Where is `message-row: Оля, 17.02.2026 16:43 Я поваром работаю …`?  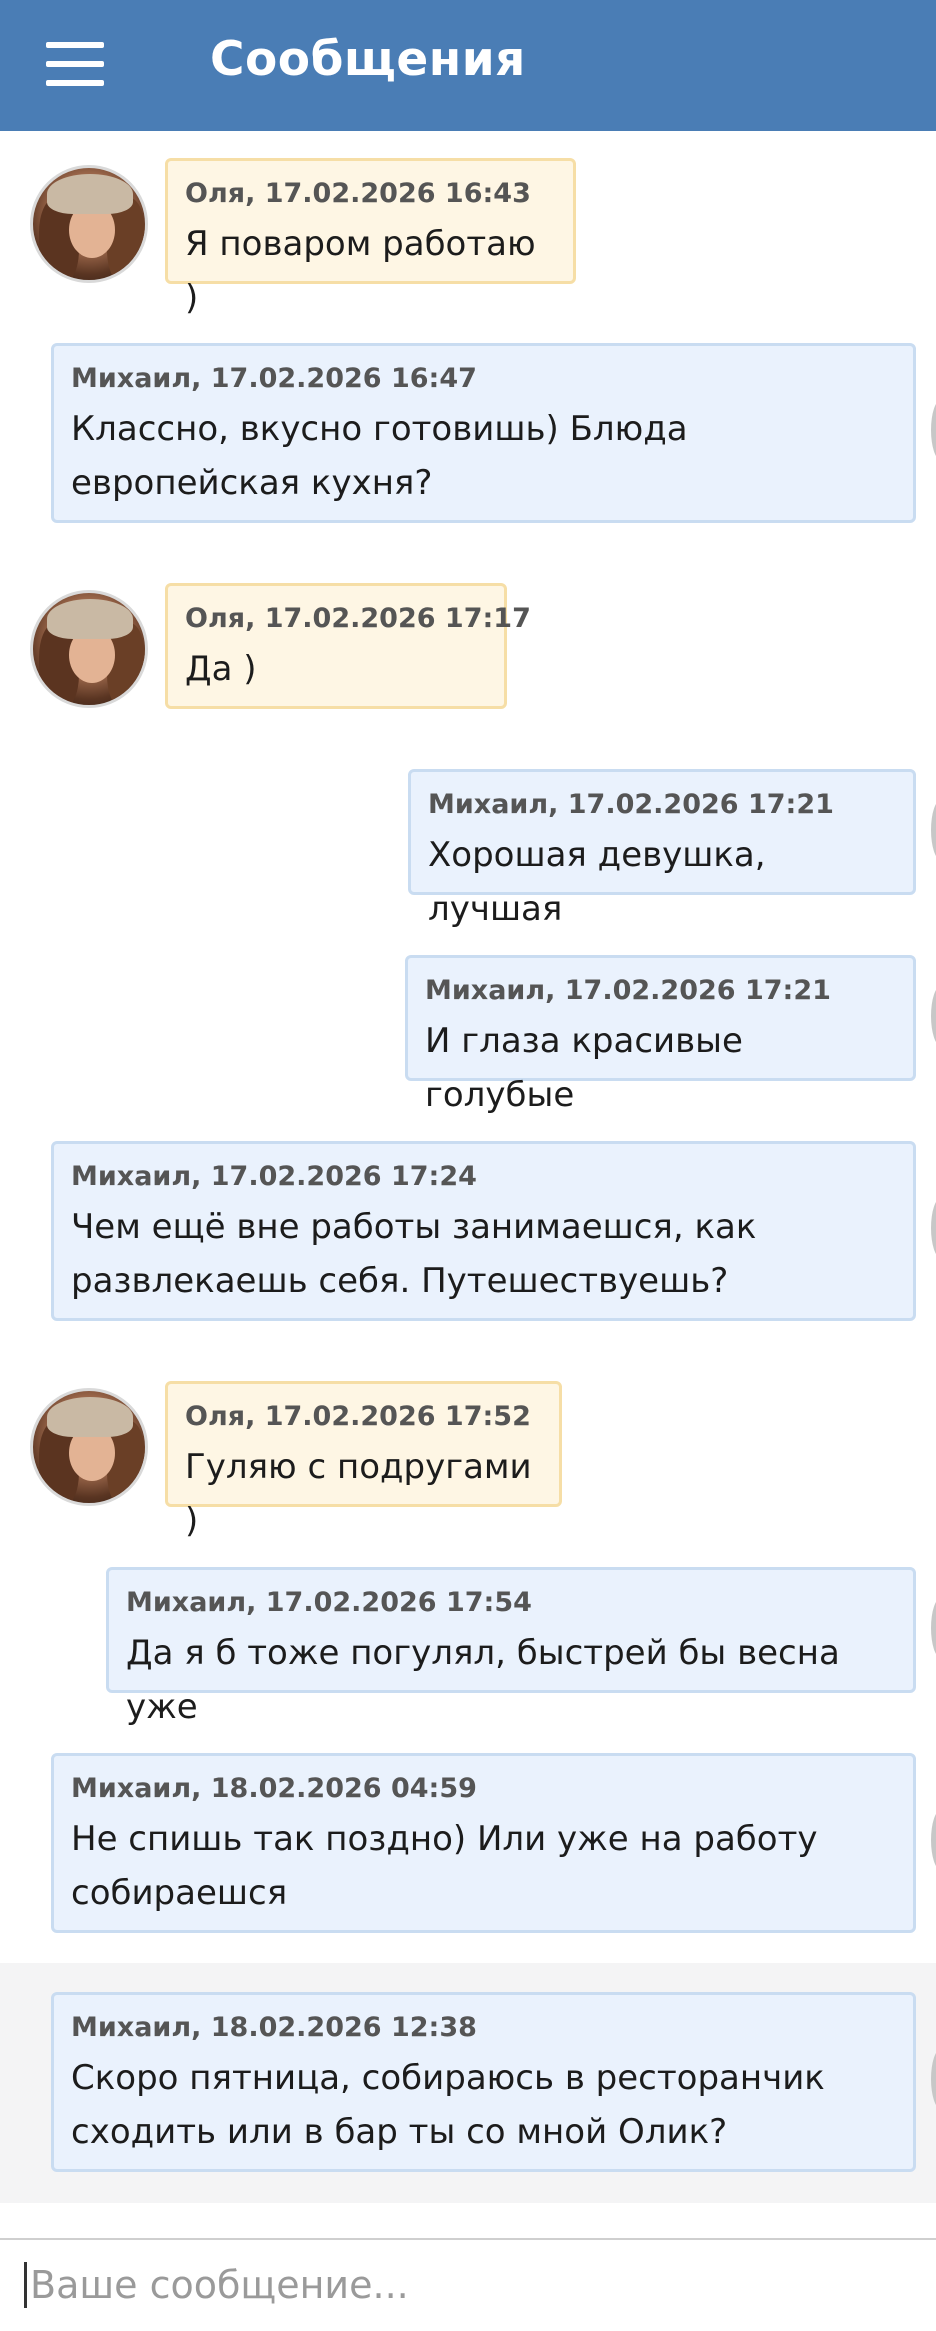 message-row: Оля, 17.02.2026 16:43 Я поваром работаю … is located at coordinates (468, 236).